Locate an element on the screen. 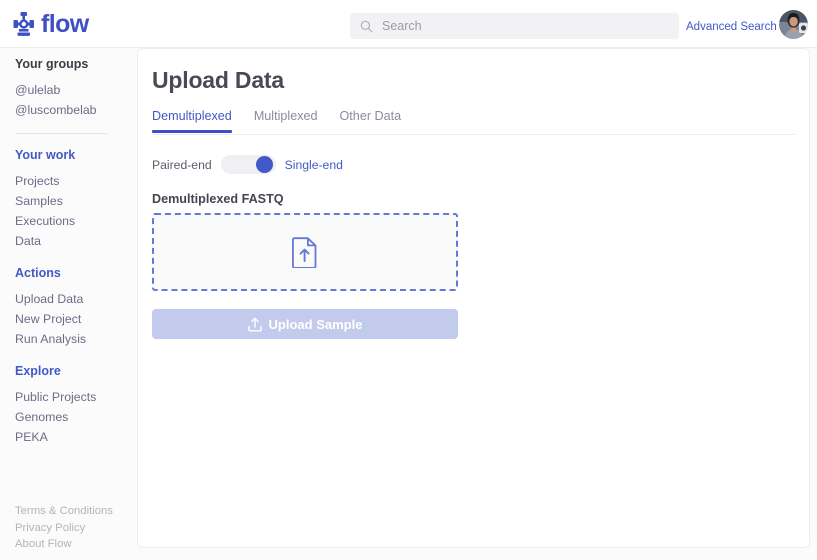 This screenshot has width=817, height=560. file-upload-icon is located at coordinates (305, 252).